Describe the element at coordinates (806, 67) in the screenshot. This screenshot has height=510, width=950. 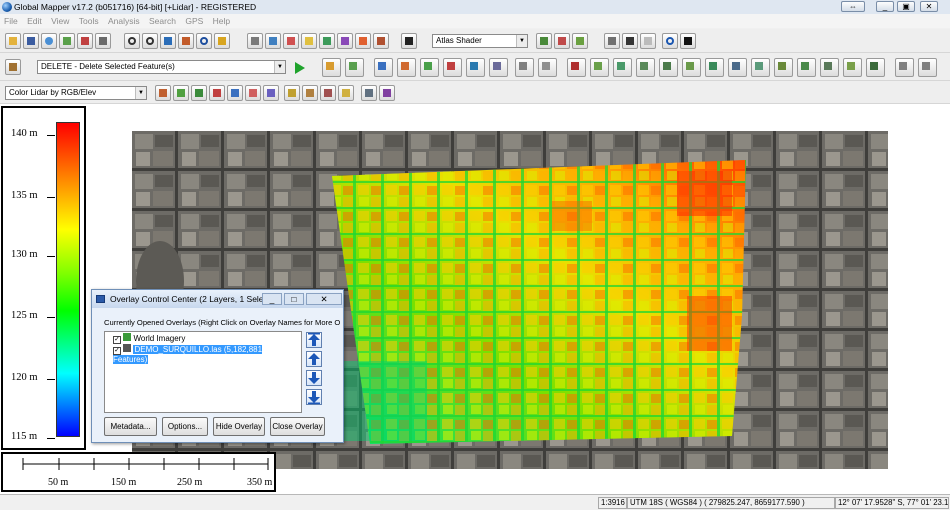
I see `offset-icon` at that location.